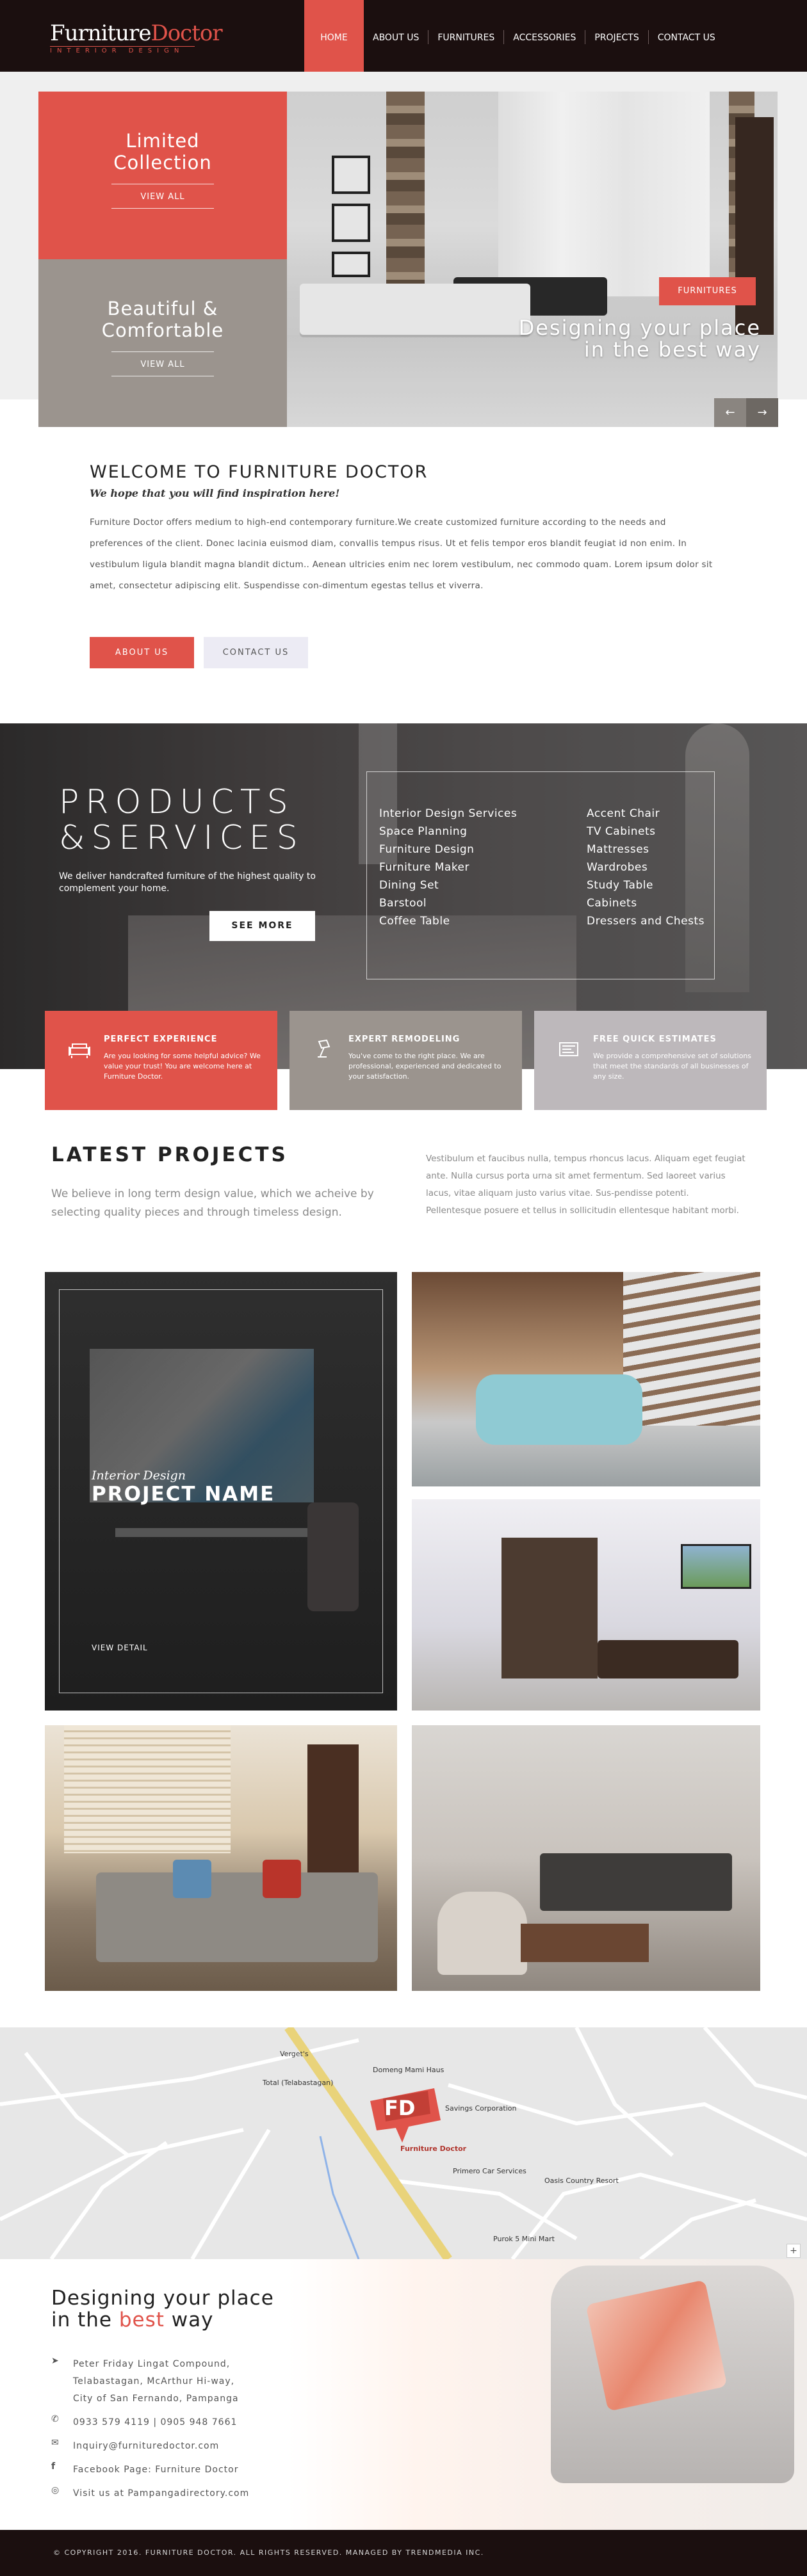 The height and width of the screenshot is (2576, 807). I want to click on service-item: Furniture Maker, so click(448, 867).